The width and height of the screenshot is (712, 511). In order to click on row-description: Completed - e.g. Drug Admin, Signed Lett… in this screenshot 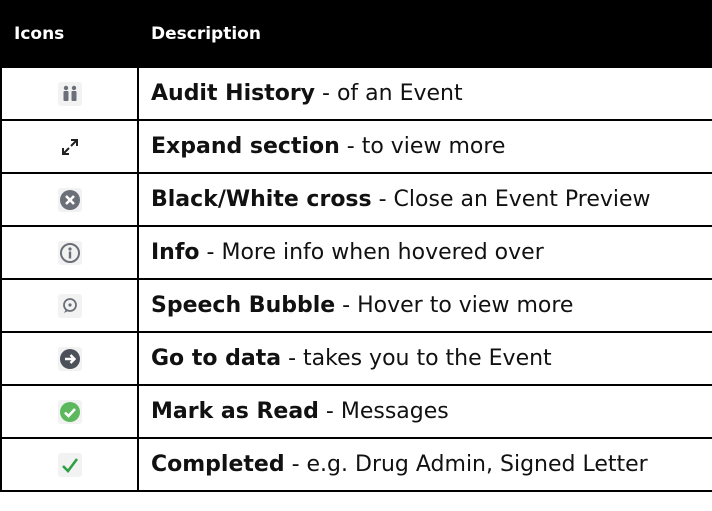, I will do `click(424, 464)`.